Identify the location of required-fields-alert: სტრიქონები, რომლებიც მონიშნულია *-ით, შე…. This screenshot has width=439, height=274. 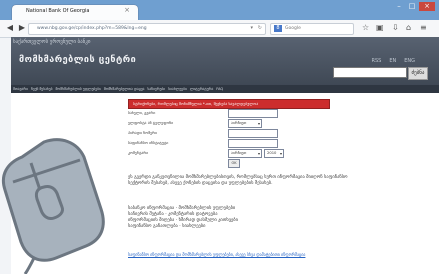
(229, 104).